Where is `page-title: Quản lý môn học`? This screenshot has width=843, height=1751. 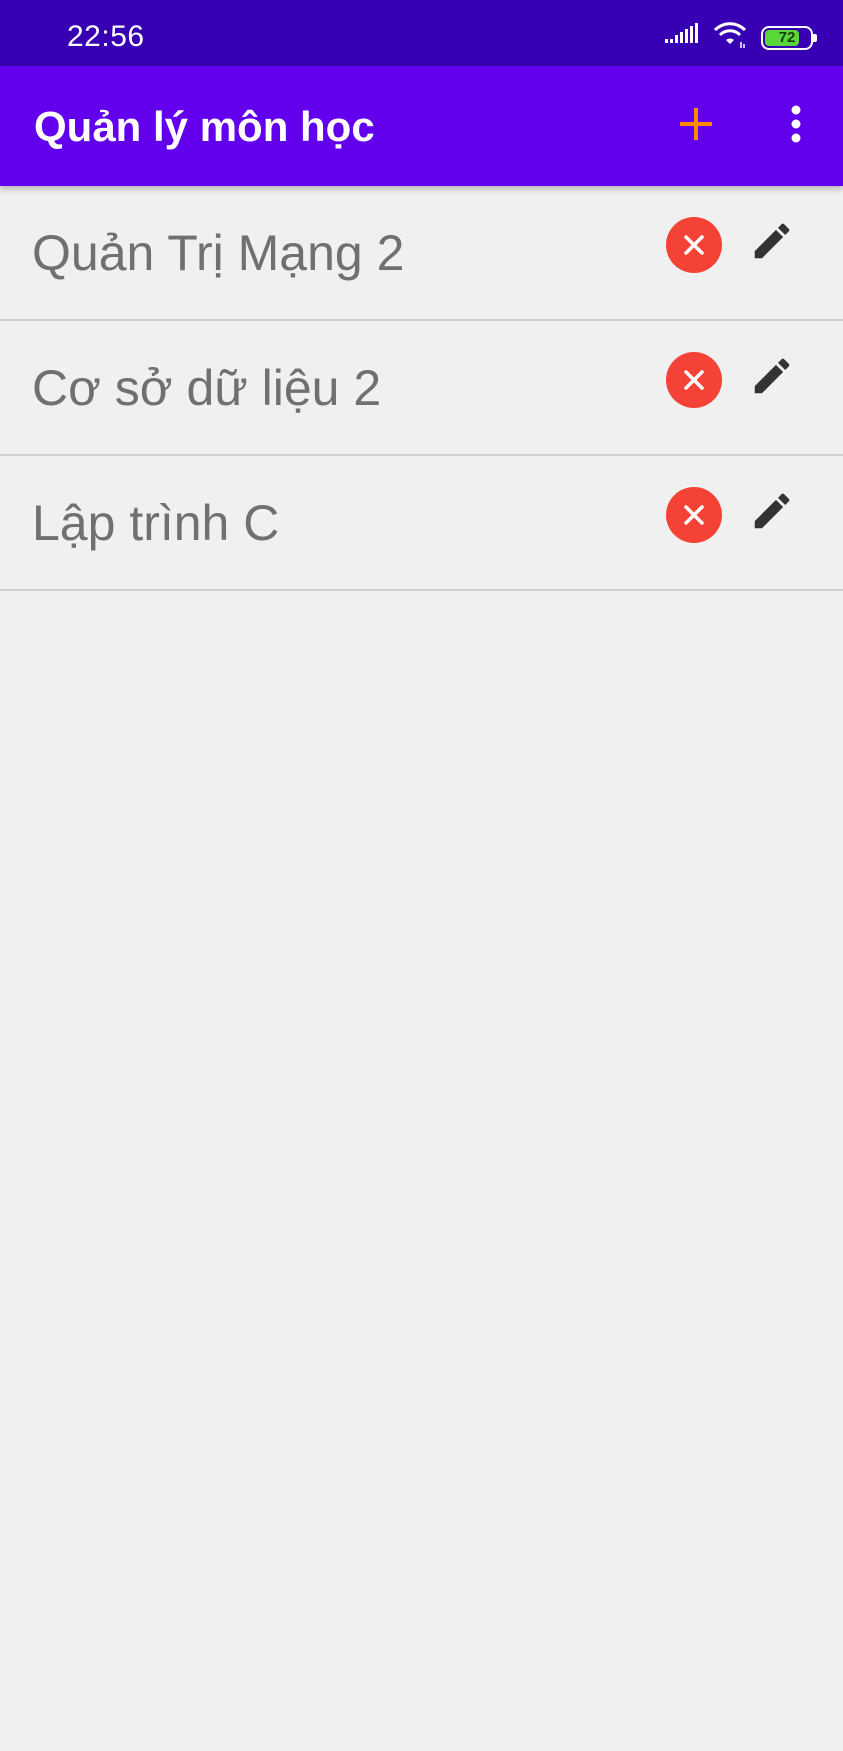 page-title: Quản lý môn học is located at coordinates (204, 126).